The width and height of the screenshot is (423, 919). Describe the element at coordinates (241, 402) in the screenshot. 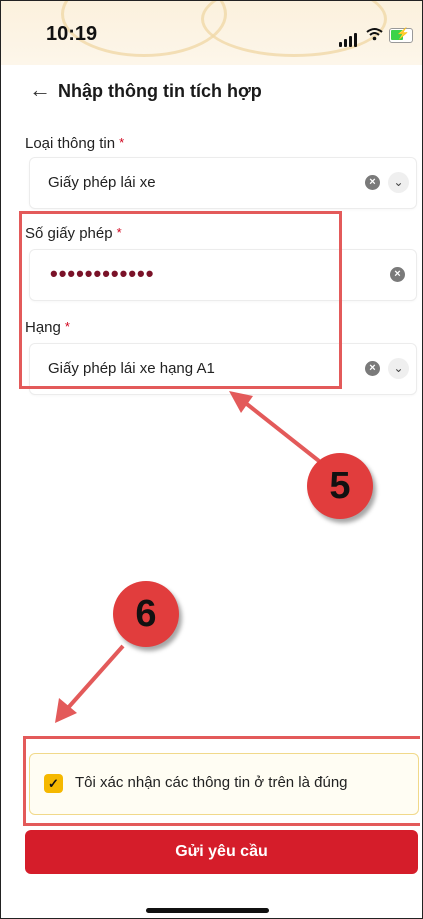

I see `arrow-head` at that location.